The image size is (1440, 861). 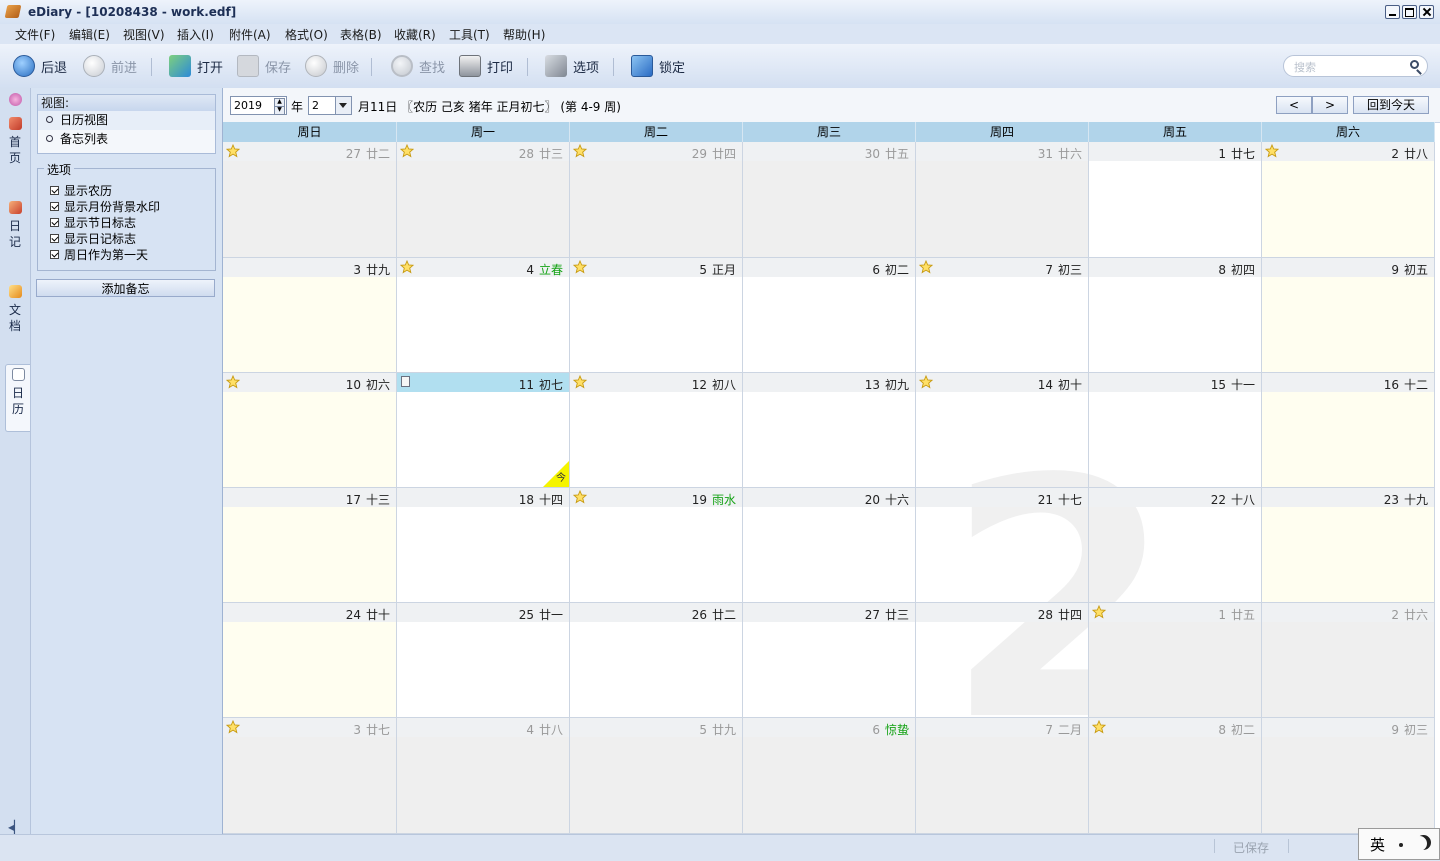 I want to click on menu-attachment: 附件(A), so click(x=250, y=34).